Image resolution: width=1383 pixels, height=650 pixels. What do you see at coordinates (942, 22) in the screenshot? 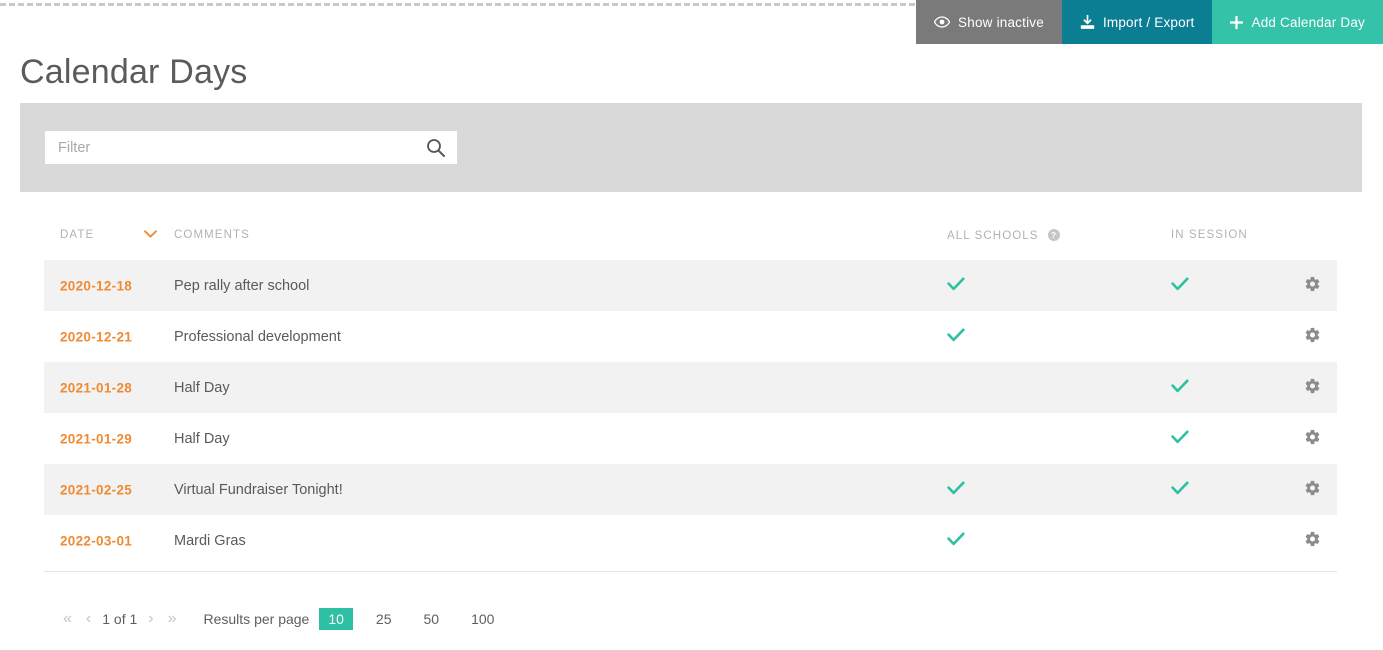
I see `eye-icon` at bounding box center [942, 22].